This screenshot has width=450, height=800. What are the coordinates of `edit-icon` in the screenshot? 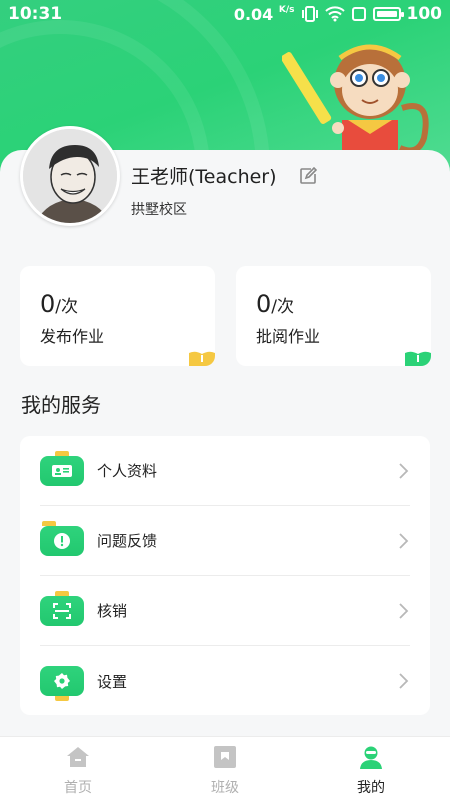 It's located at (308, 175).